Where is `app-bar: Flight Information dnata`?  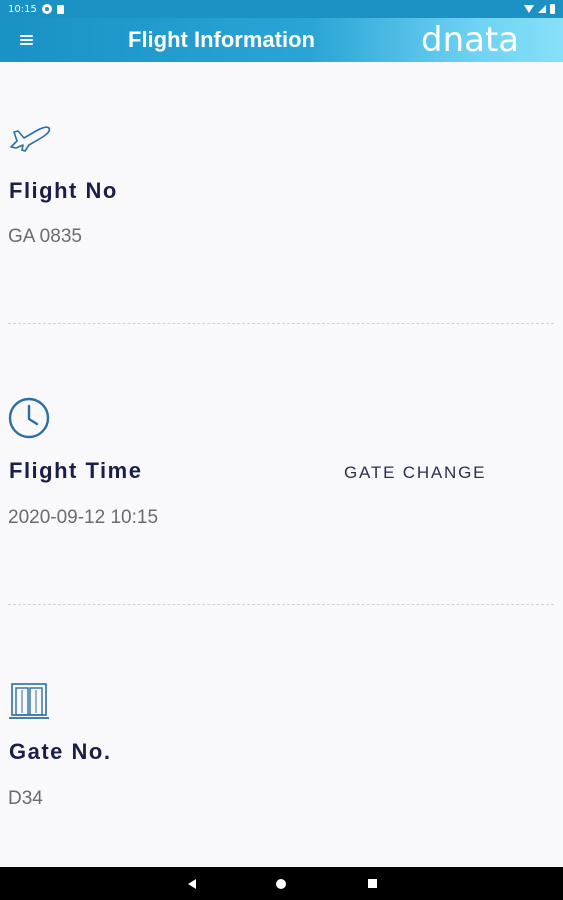 app-bar: Flight Information dnata is located at coordinates (281, 40).